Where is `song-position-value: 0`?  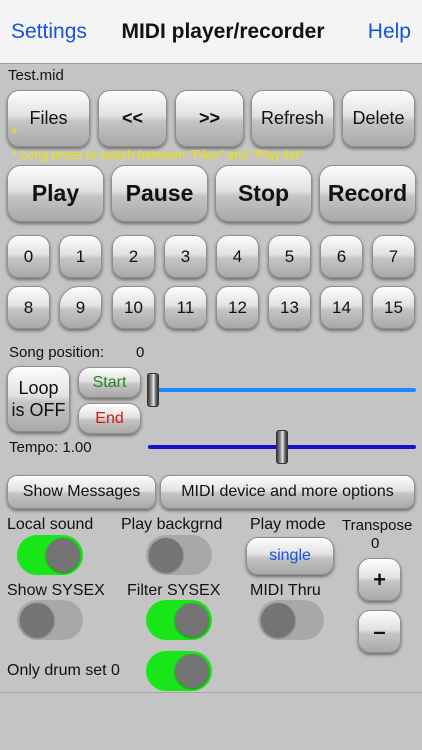
song-position-value: 0 is located at coordinates (140, 352).